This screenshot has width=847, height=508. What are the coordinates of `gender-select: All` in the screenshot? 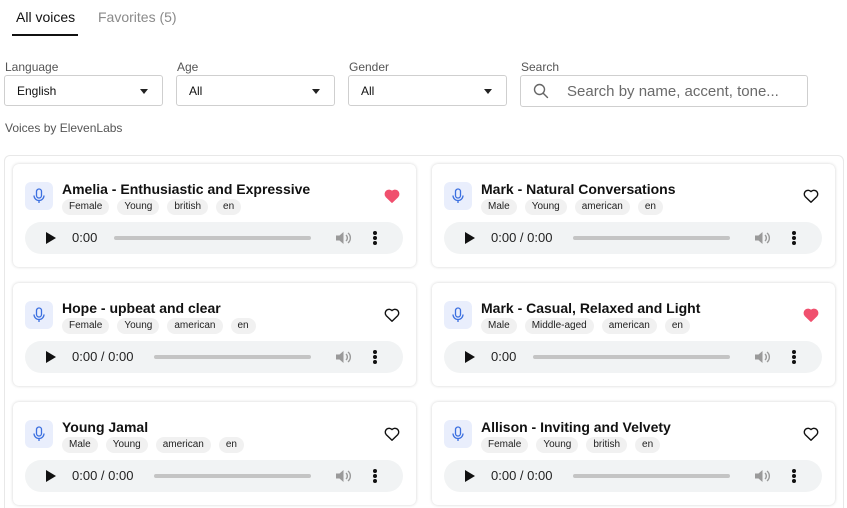 It's located at (427, 90).